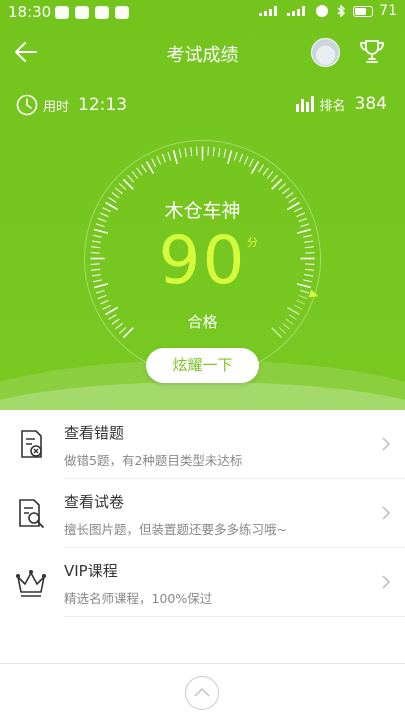 This screenshot has width=405, height=720. Describe the element at coordinates (94, 502) in the screenshot. I see `item-title: 查看试卷` at that location.